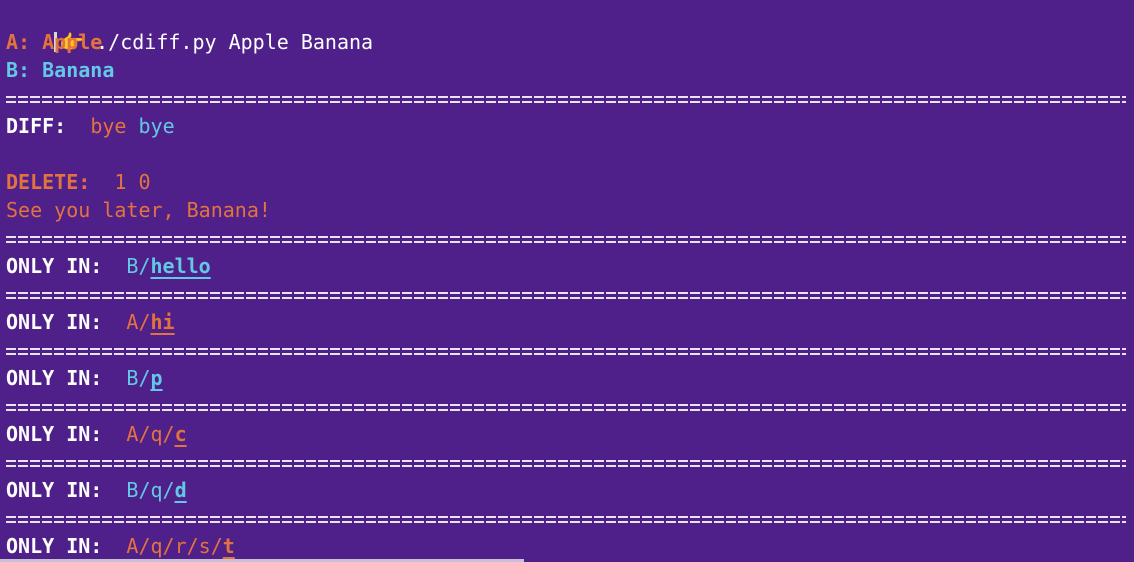  I want to click on diff-line: DIFF: bye bye, so click(90, 126).